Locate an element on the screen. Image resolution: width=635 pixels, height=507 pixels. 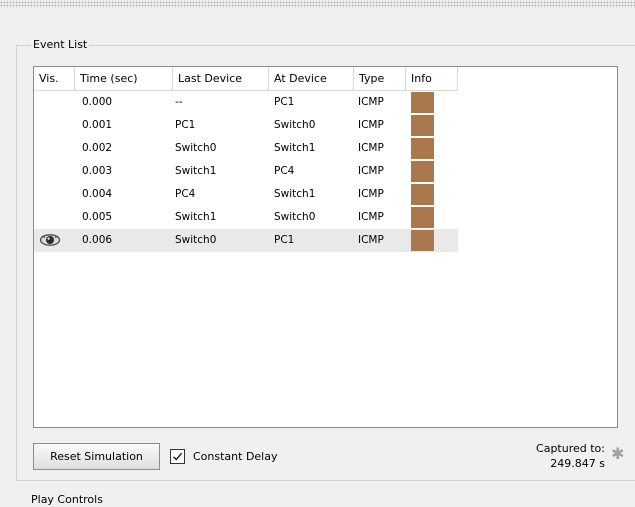
event-row: 0.002 Switch0 Switch1 ICMP is located at coordinates (246, 148).